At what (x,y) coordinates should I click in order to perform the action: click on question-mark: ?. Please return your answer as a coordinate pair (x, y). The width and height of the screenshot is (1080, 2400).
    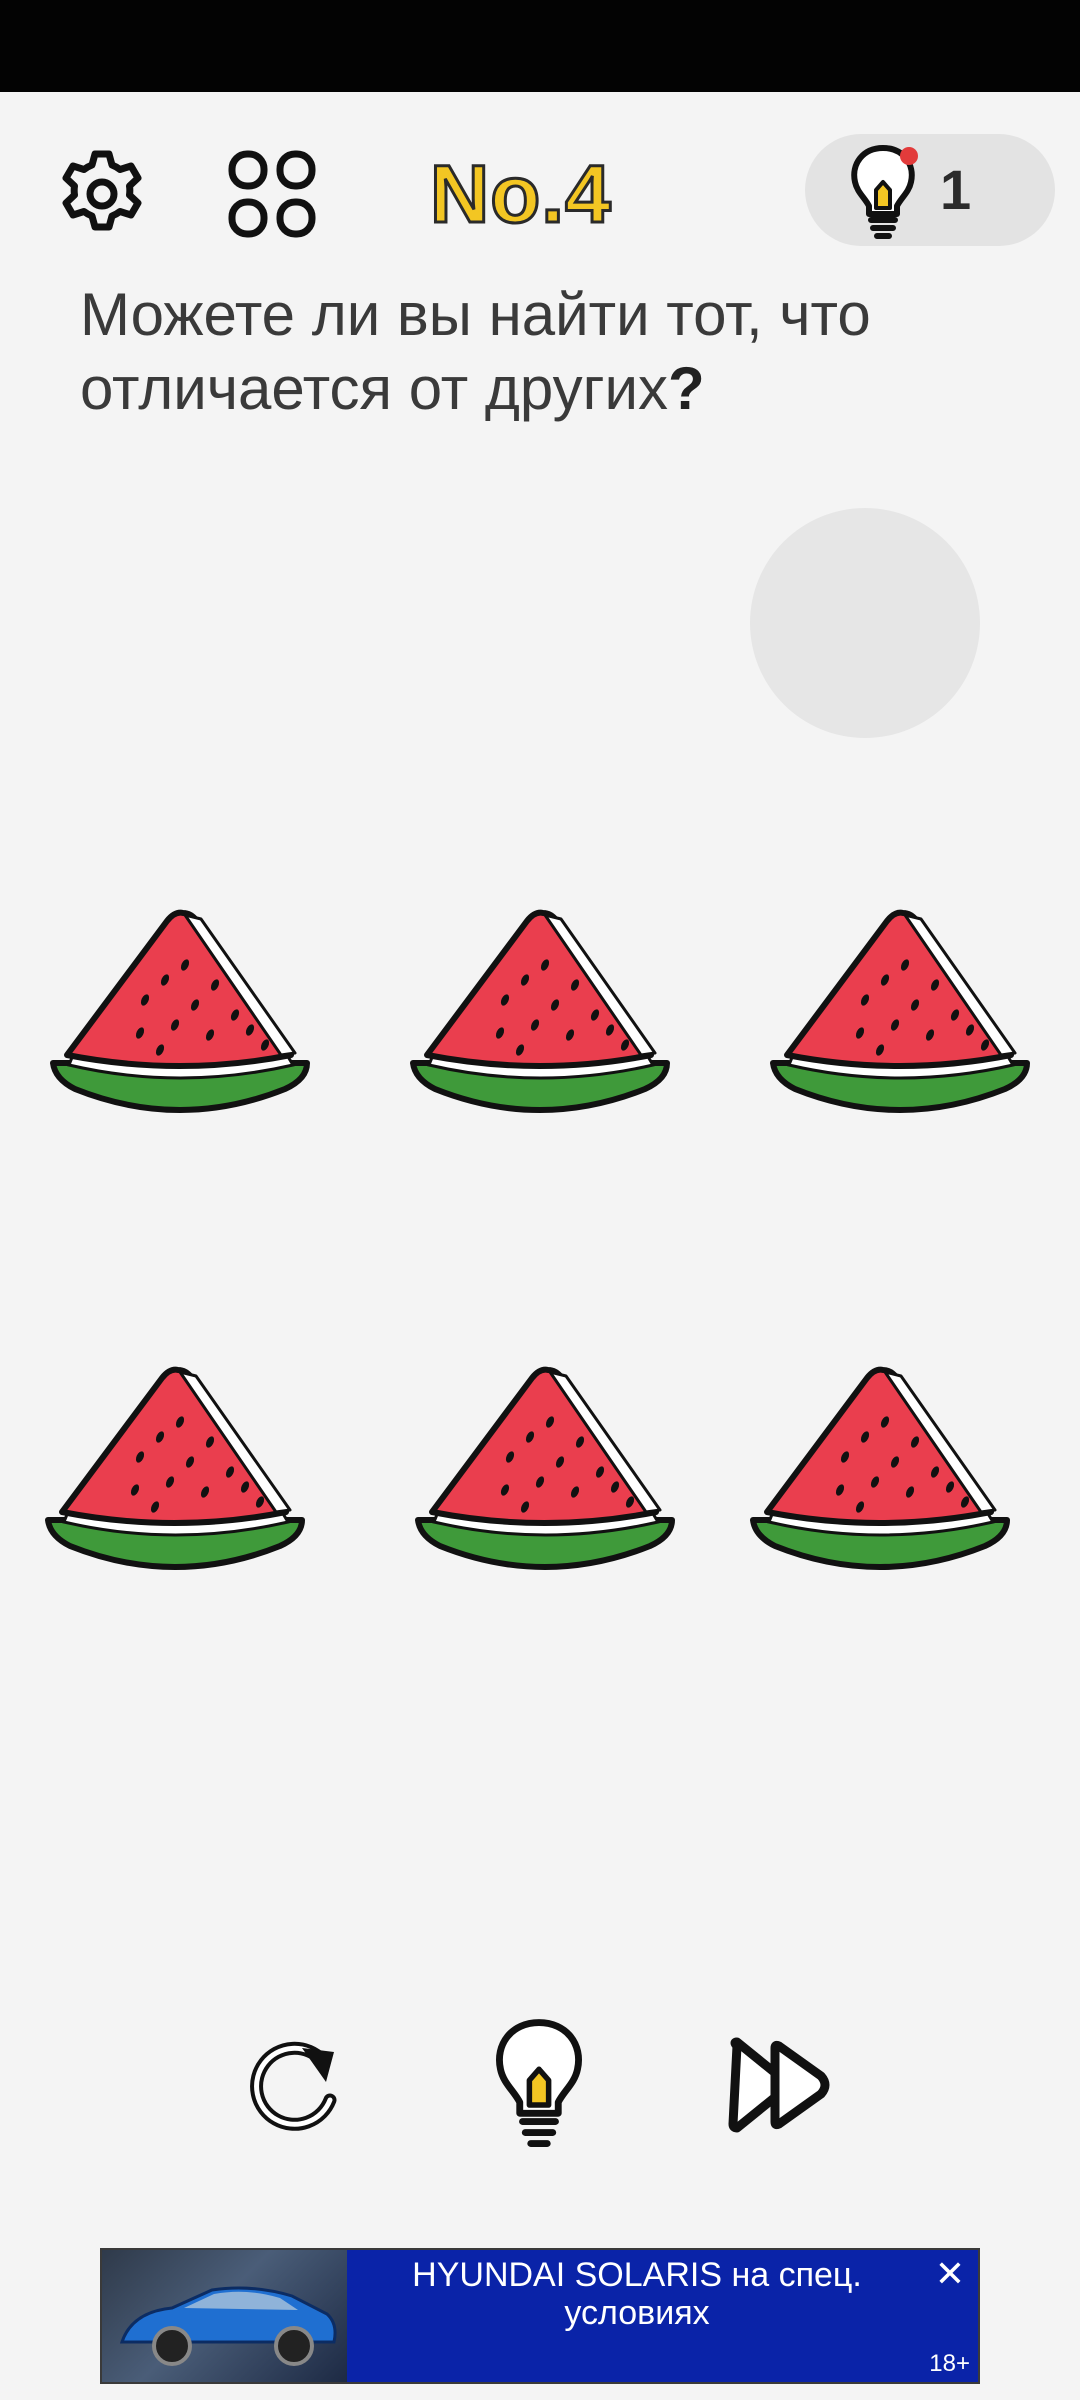
    Looking at the image, I should click on (686, 388).